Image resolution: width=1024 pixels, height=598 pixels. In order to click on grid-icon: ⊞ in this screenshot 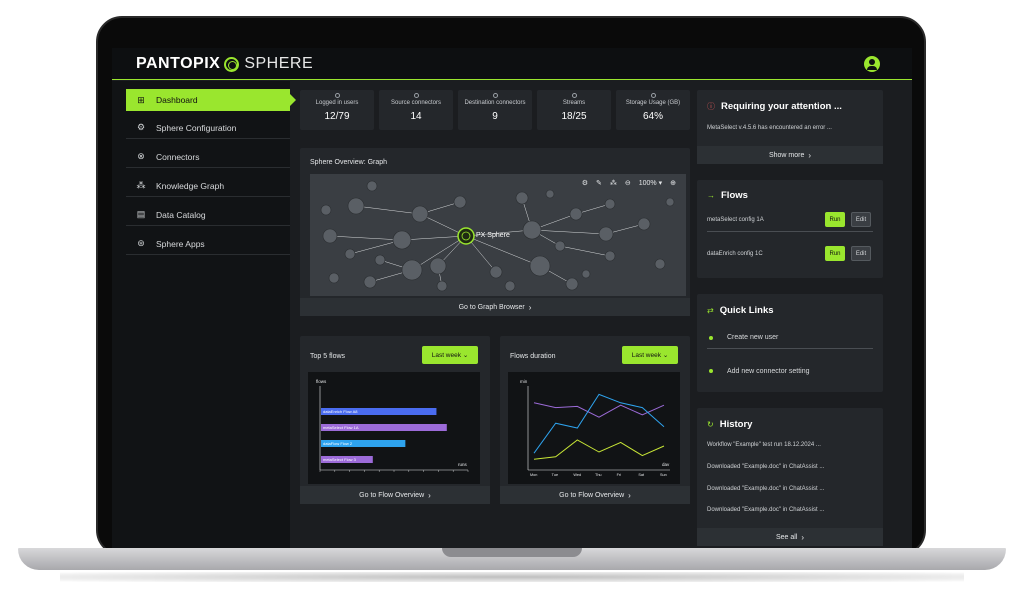, I will do `click(141, 99)`.